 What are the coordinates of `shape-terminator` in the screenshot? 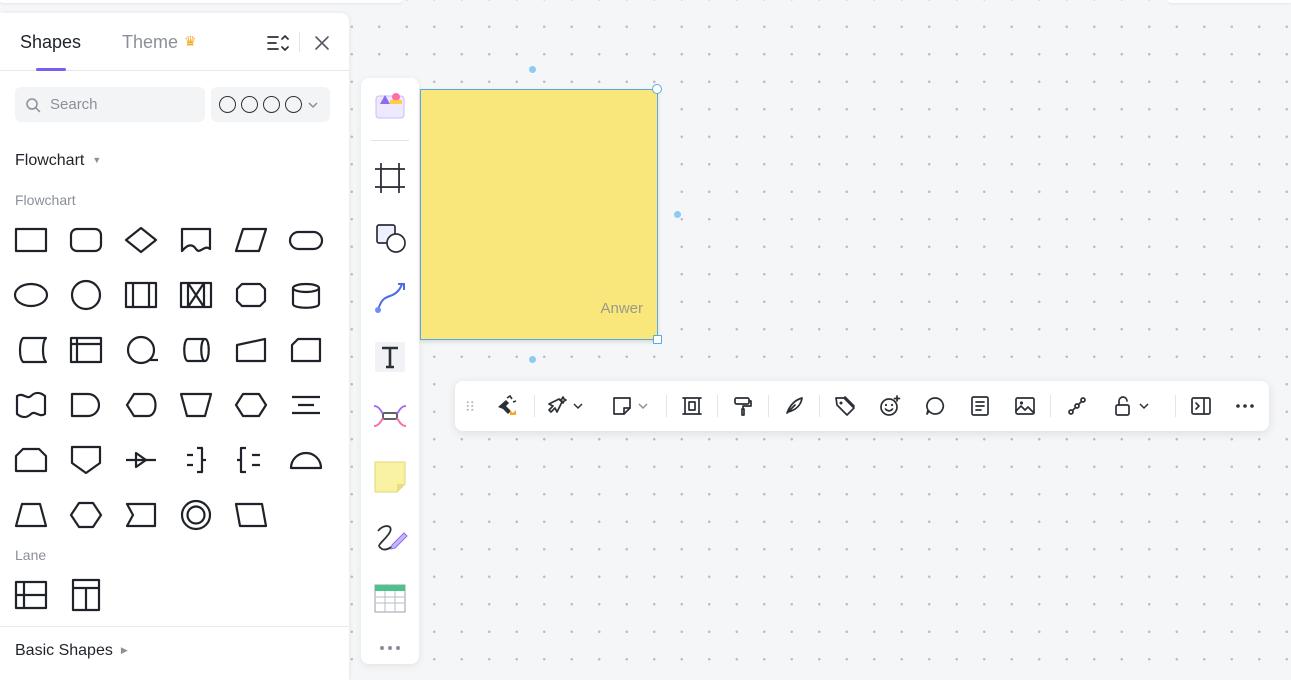 It's located at (306, 240).